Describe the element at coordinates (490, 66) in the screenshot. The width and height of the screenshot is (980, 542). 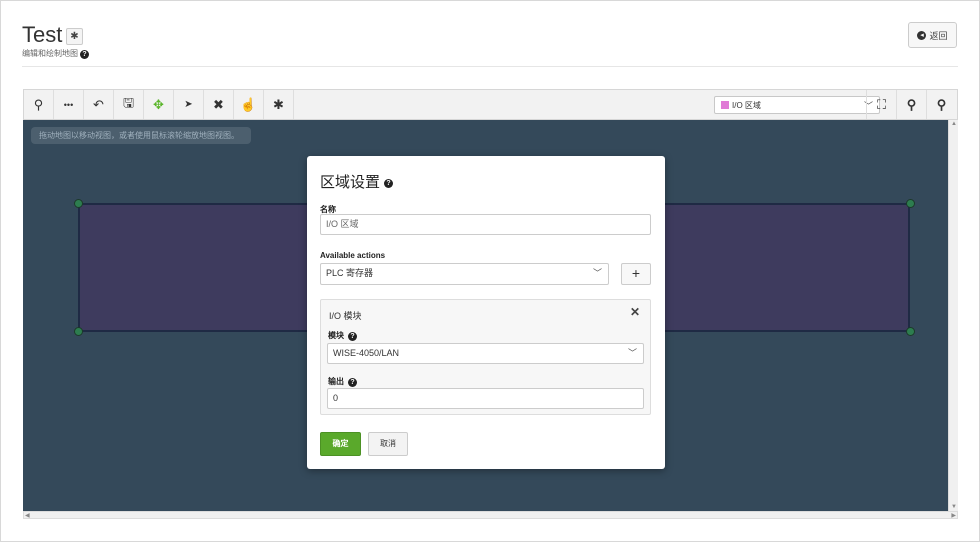
I see `header-divider` at that location.